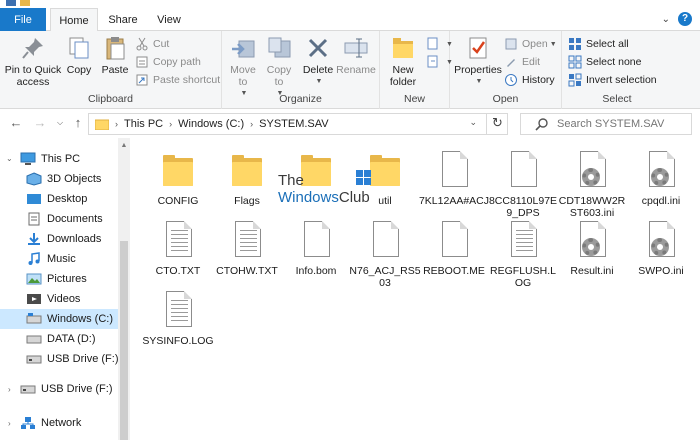  Describe the element at coordinates (661, 241) in the screenshot. I see `config-file-icon` at that location.